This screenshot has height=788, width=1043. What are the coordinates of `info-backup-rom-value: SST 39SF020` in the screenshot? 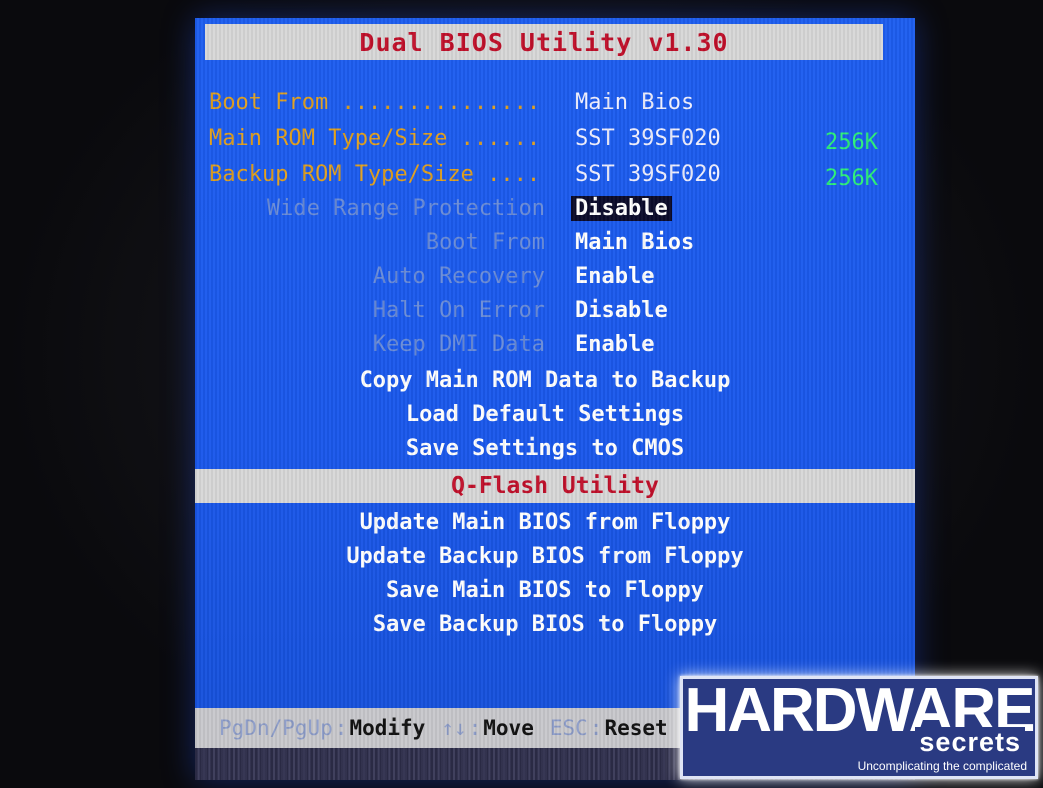 It's located at (648, 174).